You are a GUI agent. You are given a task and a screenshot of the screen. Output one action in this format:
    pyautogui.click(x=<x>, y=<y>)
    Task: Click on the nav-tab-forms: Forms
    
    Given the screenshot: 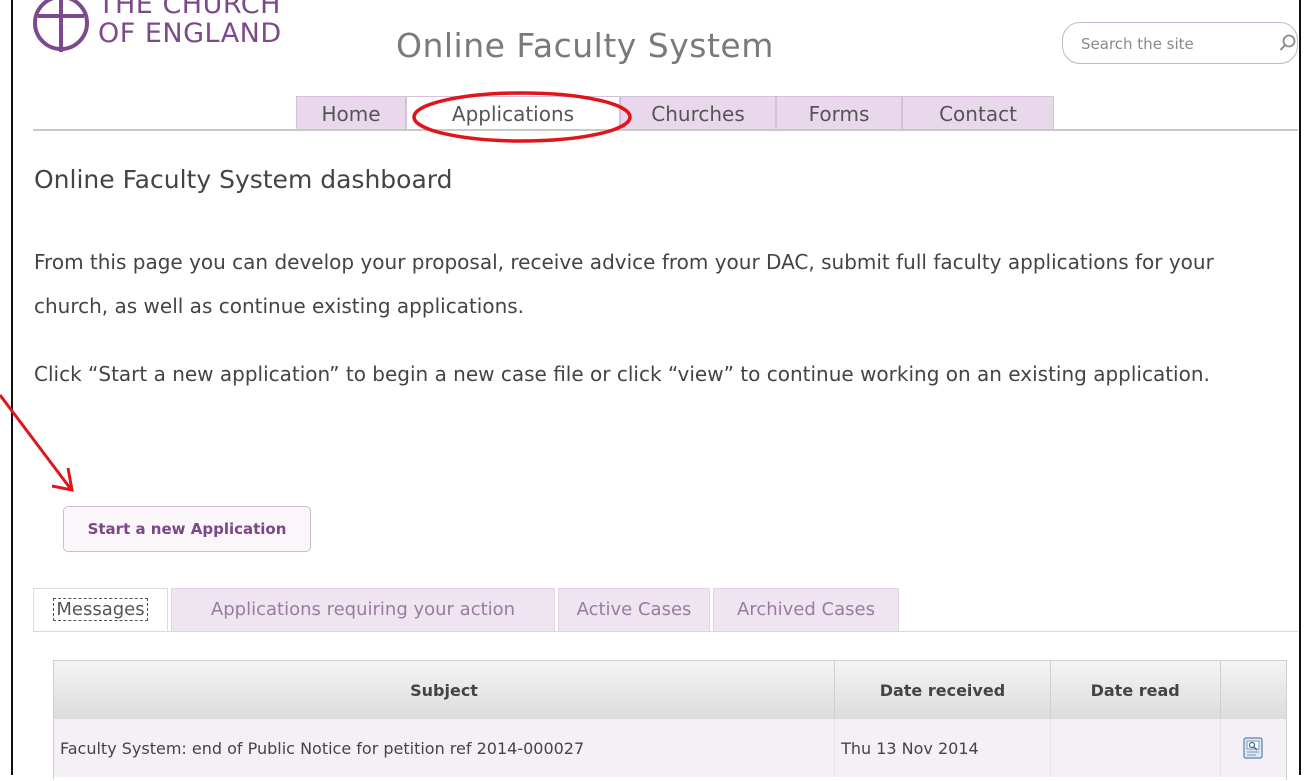 What is the action you would take?
    pyautogui.click(x=839, y=113)
    